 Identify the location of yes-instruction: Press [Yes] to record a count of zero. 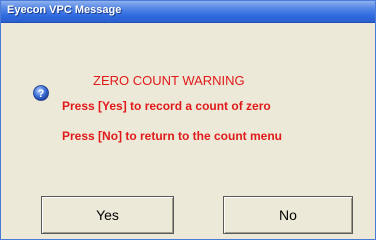
(166, 106).